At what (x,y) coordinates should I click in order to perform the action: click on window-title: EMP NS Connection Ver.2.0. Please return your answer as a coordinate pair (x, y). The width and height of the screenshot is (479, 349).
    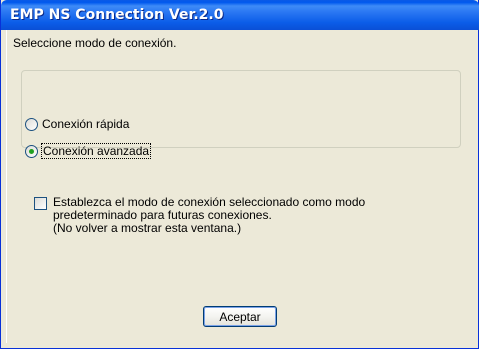
    Looking at the image, I should click on (117, 15).